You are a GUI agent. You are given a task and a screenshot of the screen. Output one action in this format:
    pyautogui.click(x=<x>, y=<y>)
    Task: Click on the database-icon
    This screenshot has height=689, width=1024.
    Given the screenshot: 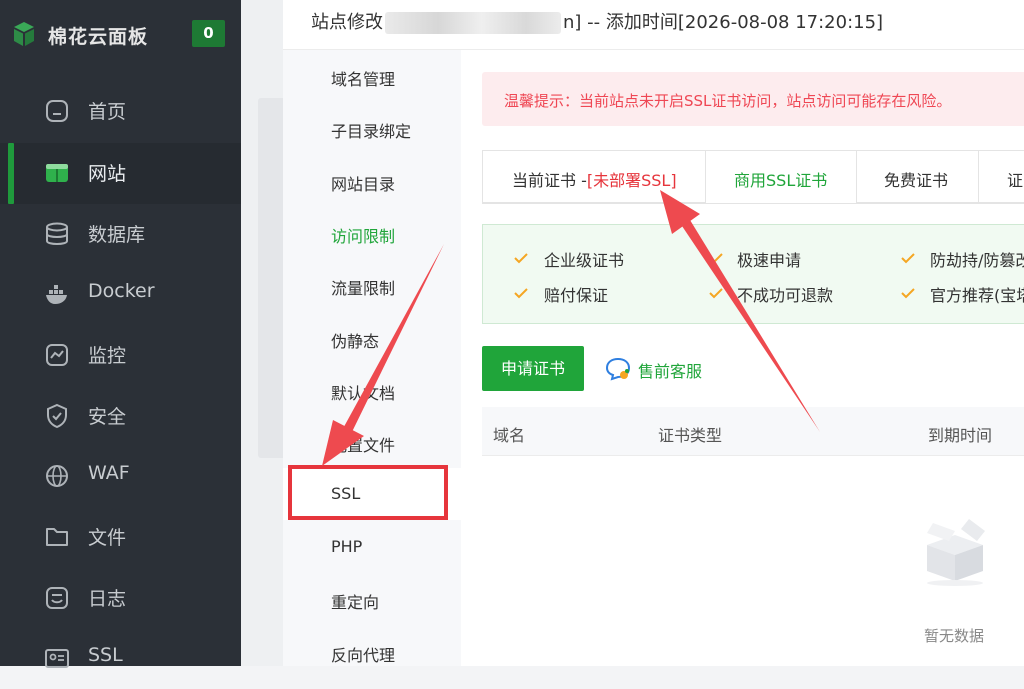 What is the action you would take?
    pyautogui.click(x=57, y=233)
    